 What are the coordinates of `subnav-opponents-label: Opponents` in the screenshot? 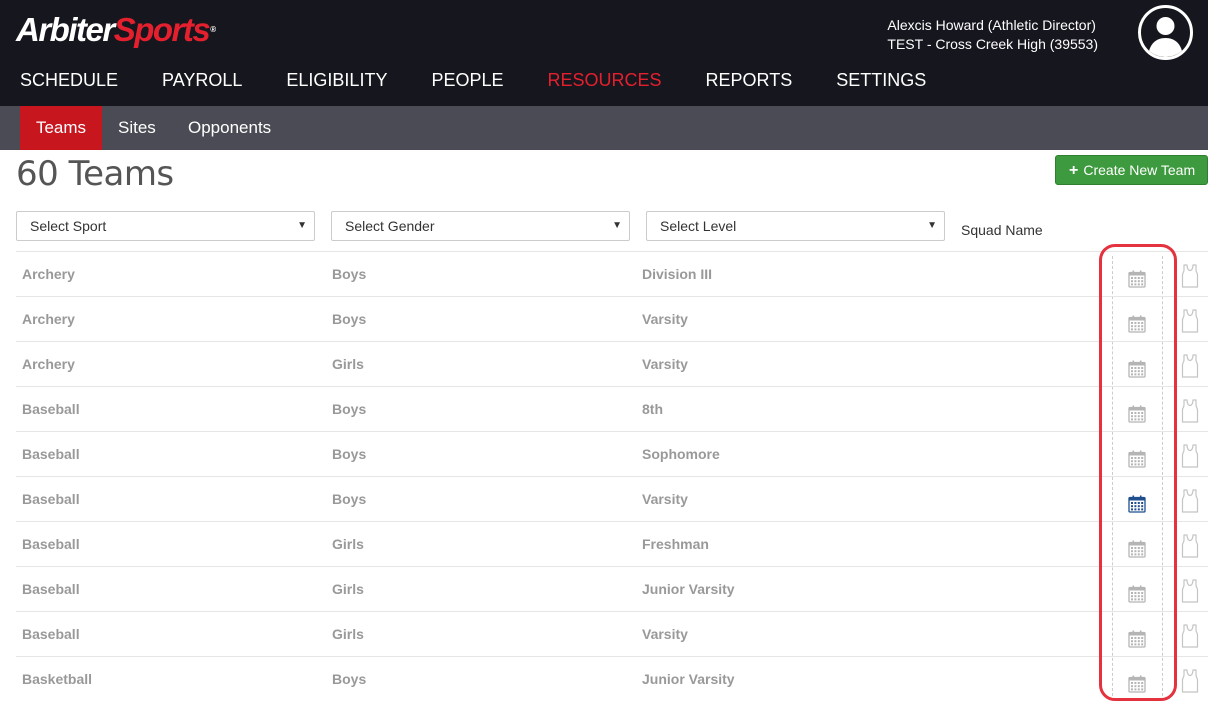 It's located at (230, 127).